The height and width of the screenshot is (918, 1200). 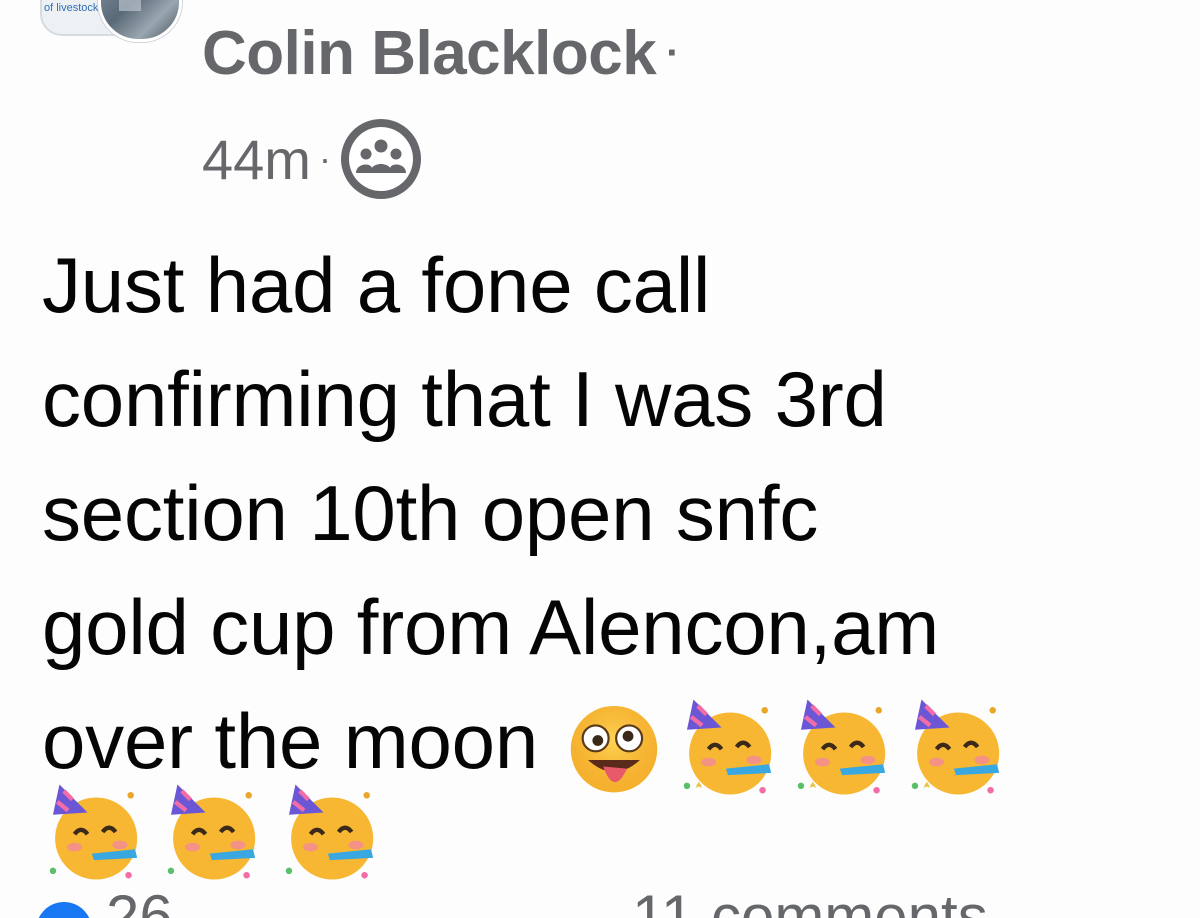 I want to click on post-meta: 44m ·, so click(x=311, y=159).